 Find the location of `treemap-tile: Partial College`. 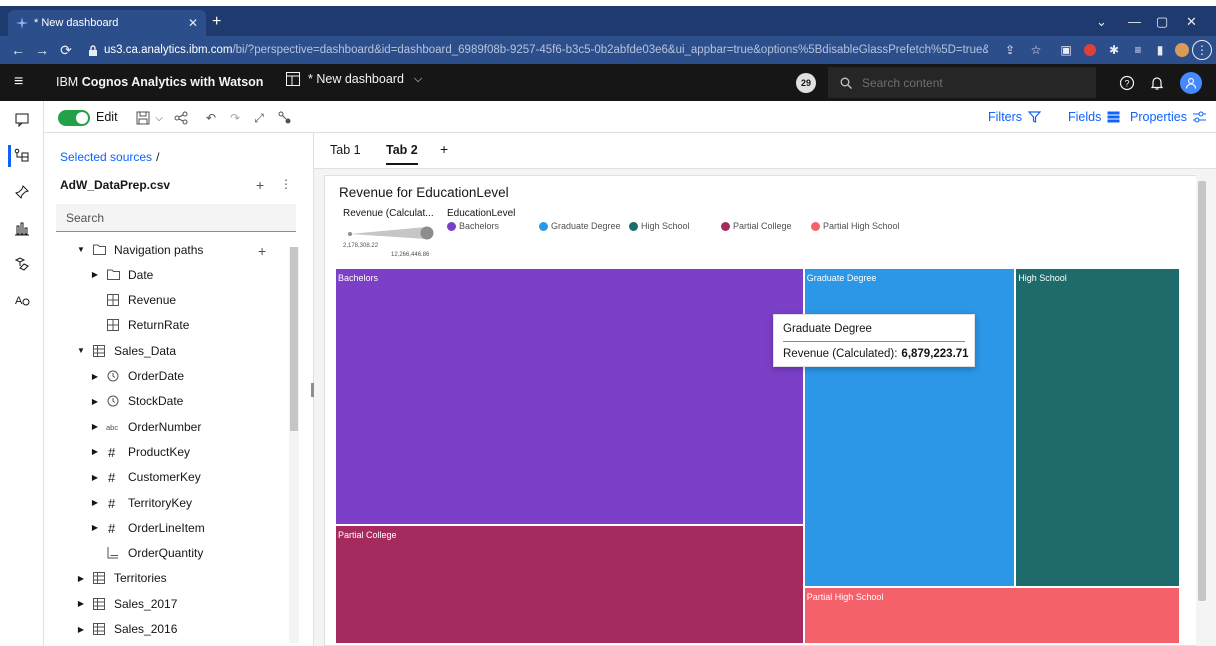

treemap-tile: Partial College is located at coordinates (569, 584).